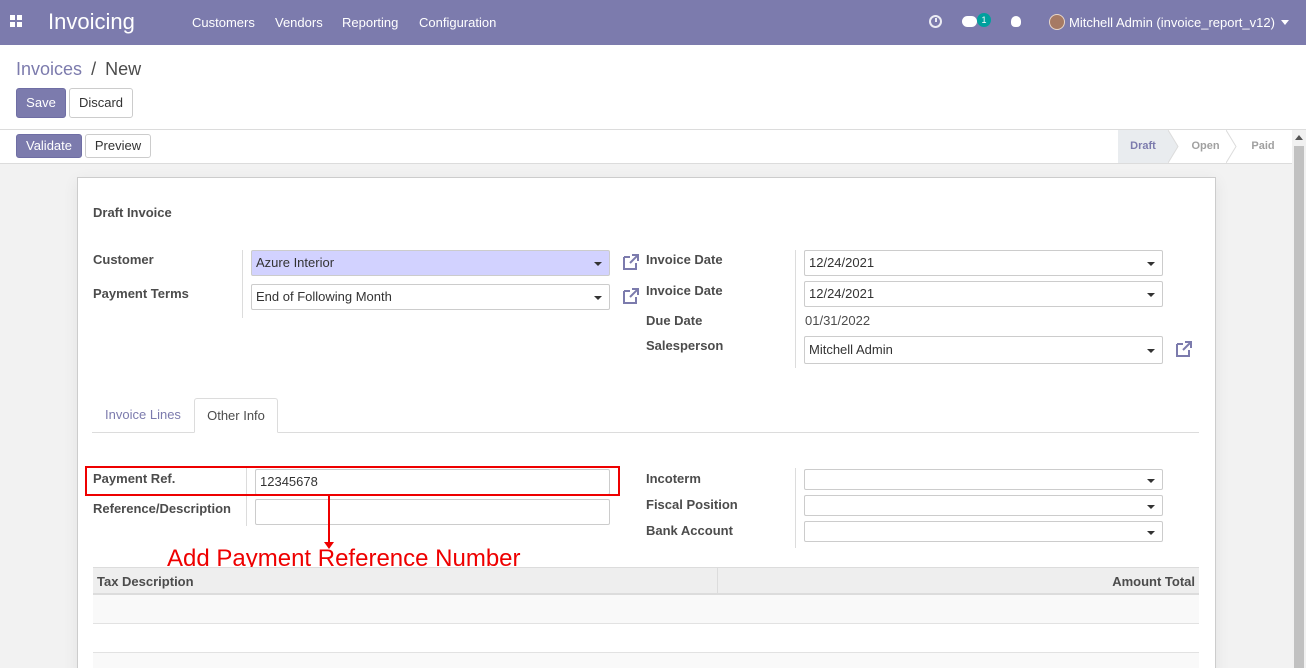  Describe the element at coordinates (223, 22) in the screenshot. I see `menu-customers: Customers` at that location.